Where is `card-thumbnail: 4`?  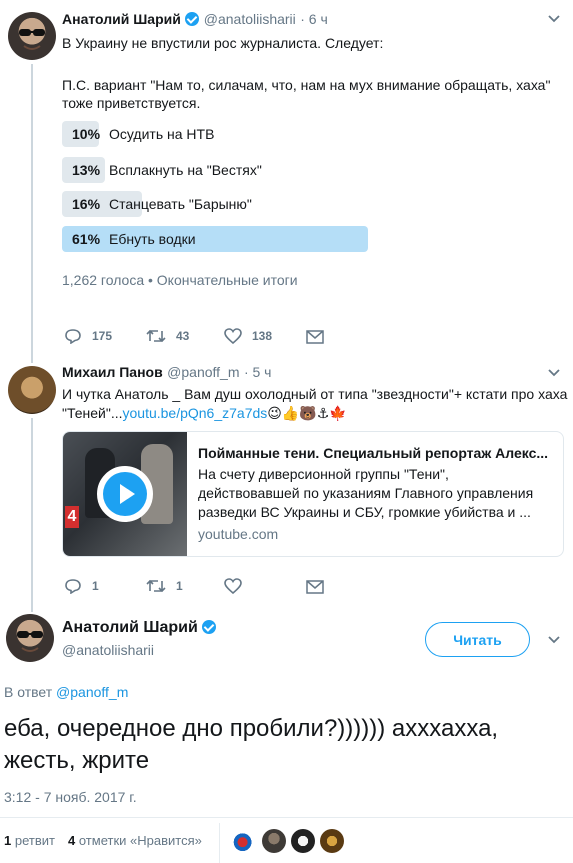 card-thumbnail: 4 is located at coordinates (125, 494).